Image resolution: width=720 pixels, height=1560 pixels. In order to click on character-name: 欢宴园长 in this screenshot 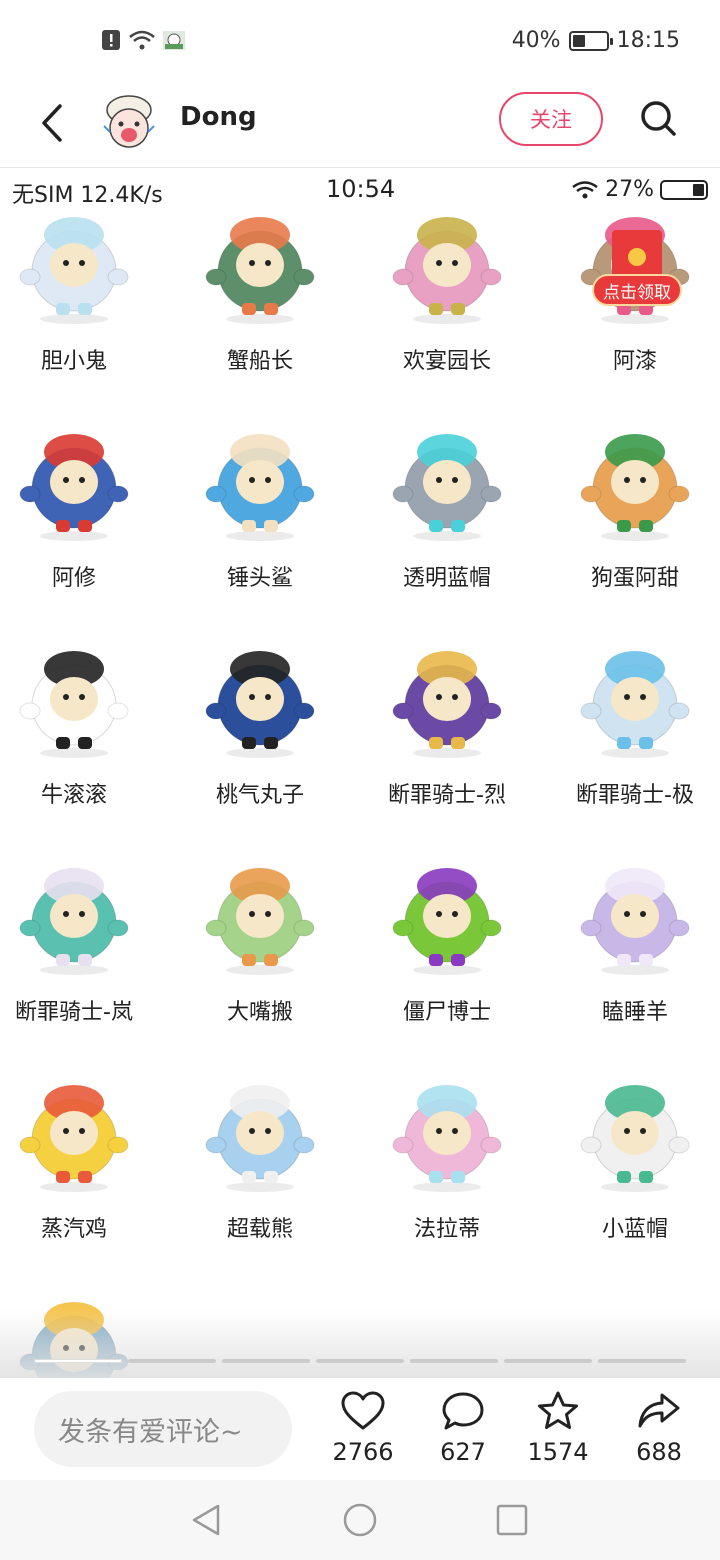, I will do `click(446, 361)`.